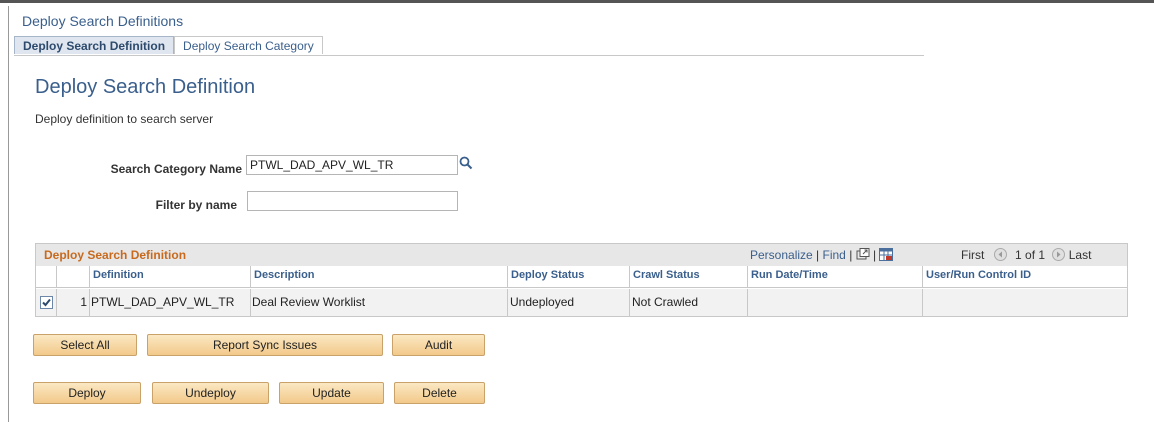  What do you see at coordinates (1080, 255) in the screenshot?
I see `last-link: Last` at bounding box center [1080, 255].